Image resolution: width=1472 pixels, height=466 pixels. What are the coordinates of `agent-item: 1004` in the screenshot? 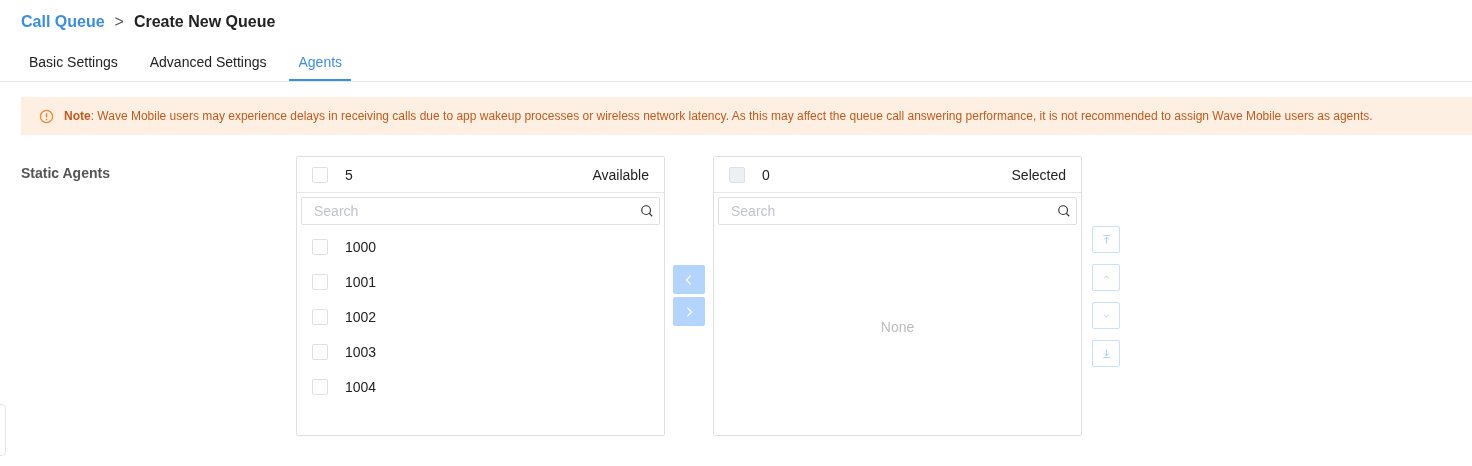 It's located at (361, 386).